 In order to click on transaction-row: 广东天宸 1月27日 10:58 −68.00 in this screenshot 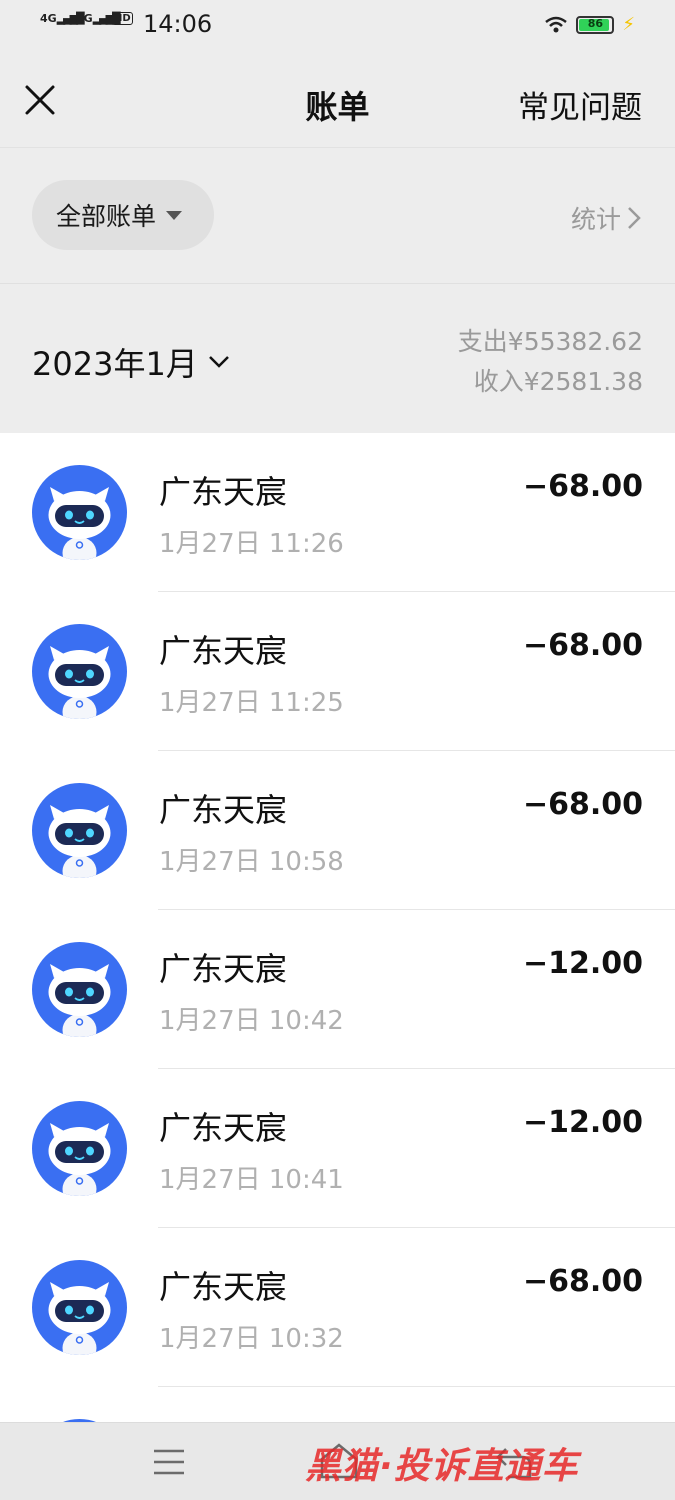, I will do `click(337, 830)`.